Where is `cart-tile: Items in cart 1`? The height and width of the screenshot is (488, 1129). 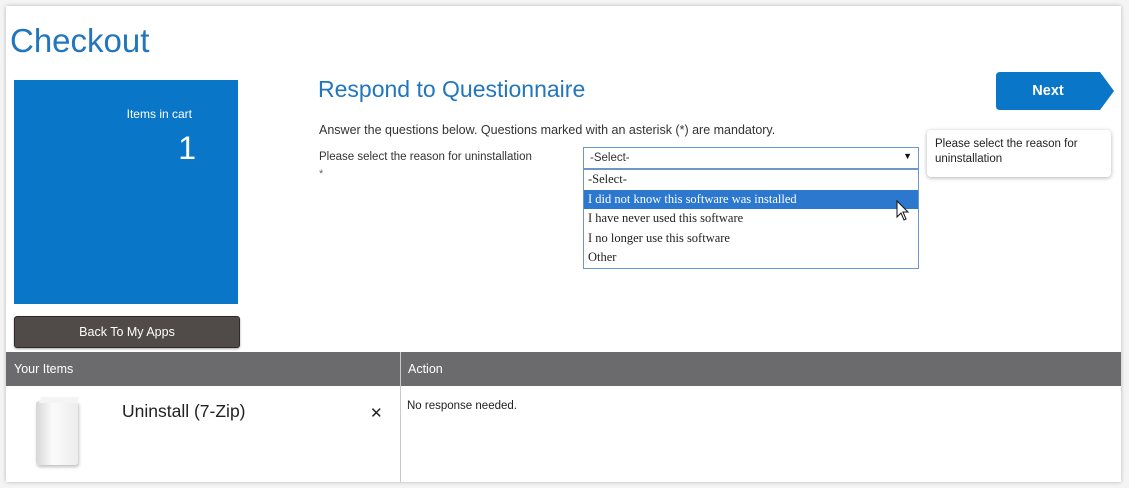 cart-tile: Items in cart 1 is located at coordinates (126, 192).